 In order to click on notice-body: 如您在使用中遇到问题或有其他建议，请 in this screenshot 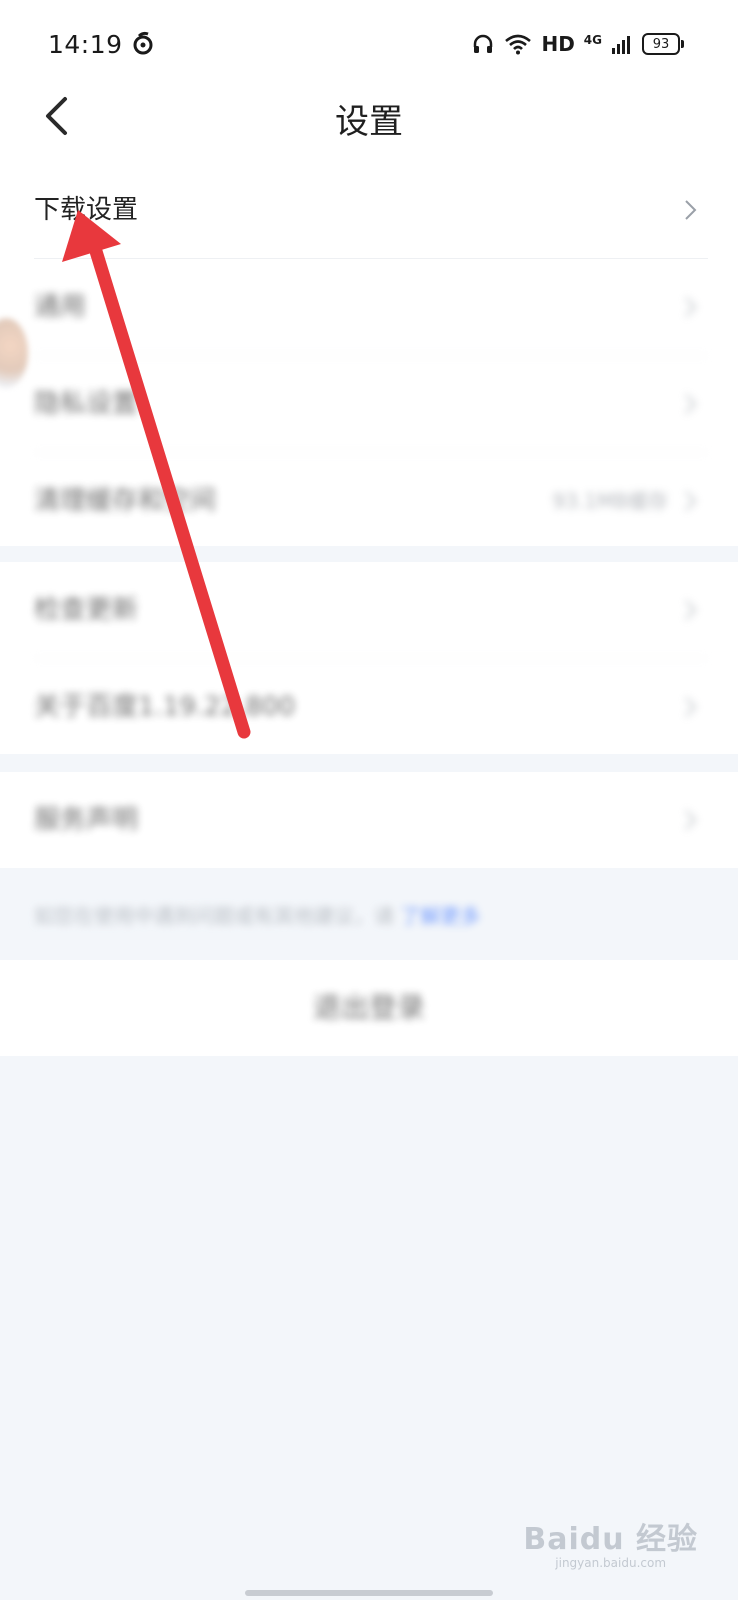, I will do `click(214, 916)`.